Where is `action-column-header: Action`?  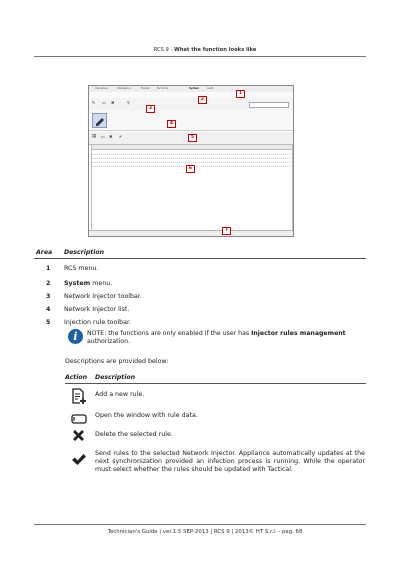
action-column-header: Action is located at coordinates (76, 377).